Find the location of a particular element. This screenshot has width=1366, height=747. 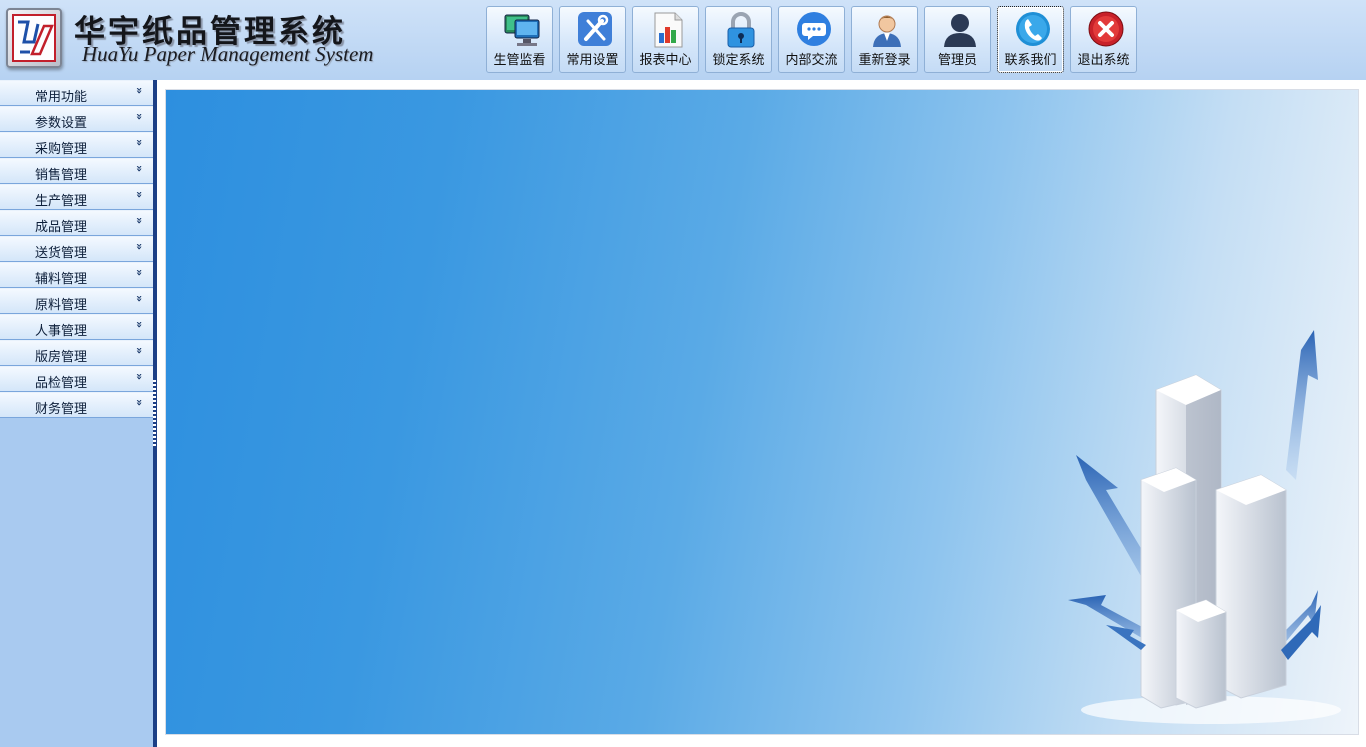

monitor-button-label: 生管监看 is located at coordinates (519, 60).